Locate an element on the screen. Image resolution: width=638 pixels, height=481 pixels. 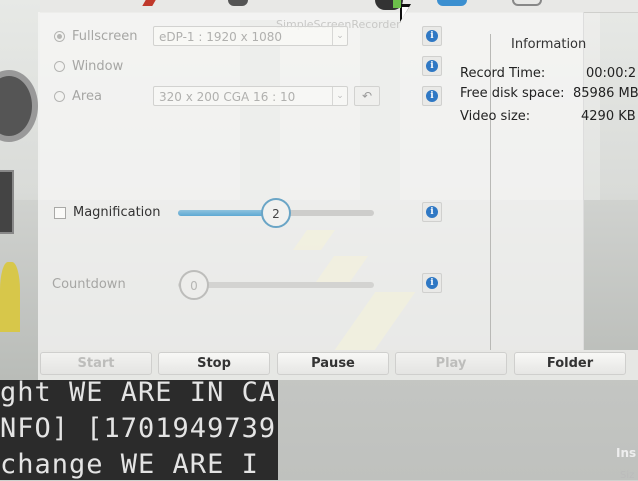
ring-app-icon is located at coordinates (528, 5).